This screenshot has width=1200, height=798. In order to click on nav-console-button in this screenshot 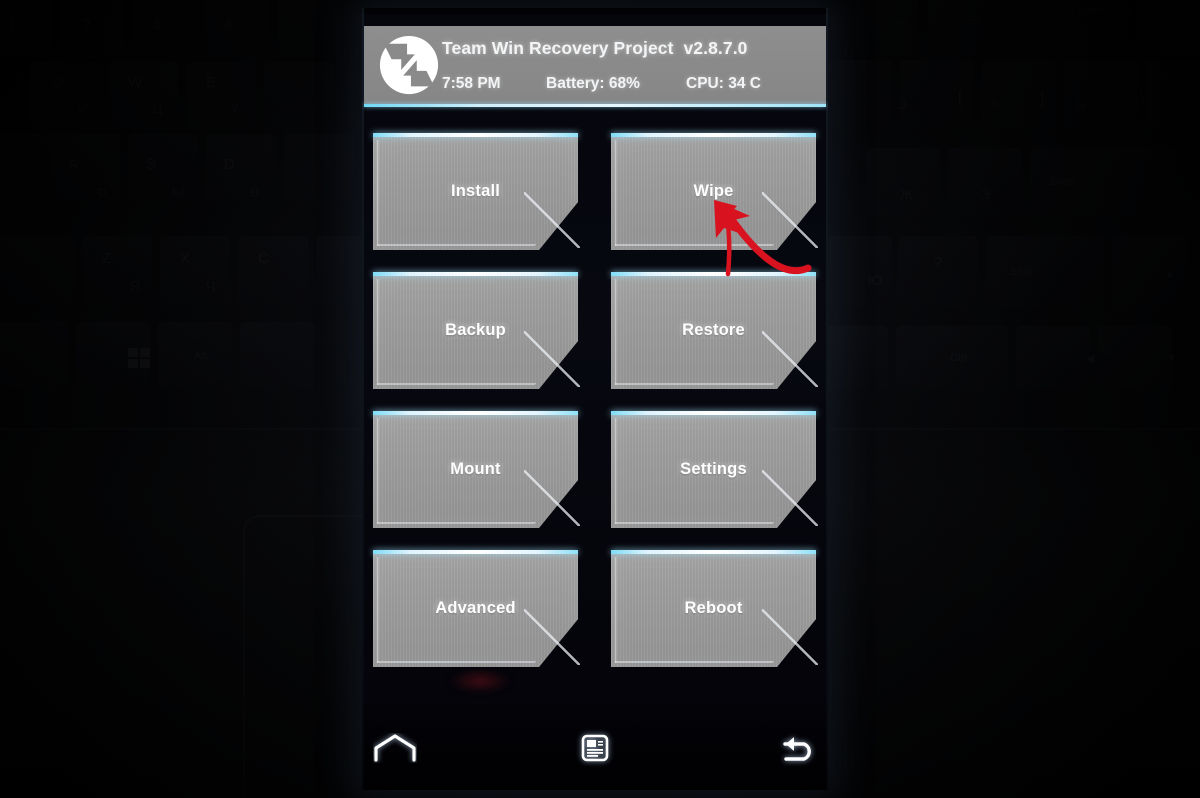, I will do `click(595, 748)`.